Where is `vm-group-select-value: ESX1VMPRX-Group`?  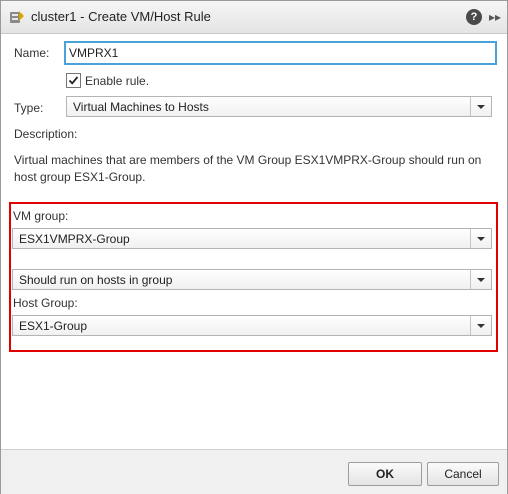
vm-group-select-value: ESX1VMPRX-Group is located at coordinates (74, 239).